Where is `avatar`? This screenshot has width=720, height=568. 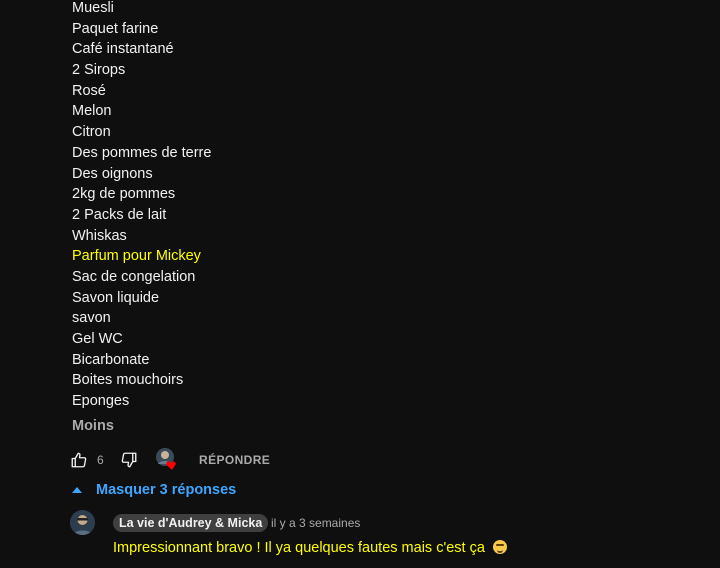 avatar is located at coordinates (82, 522).